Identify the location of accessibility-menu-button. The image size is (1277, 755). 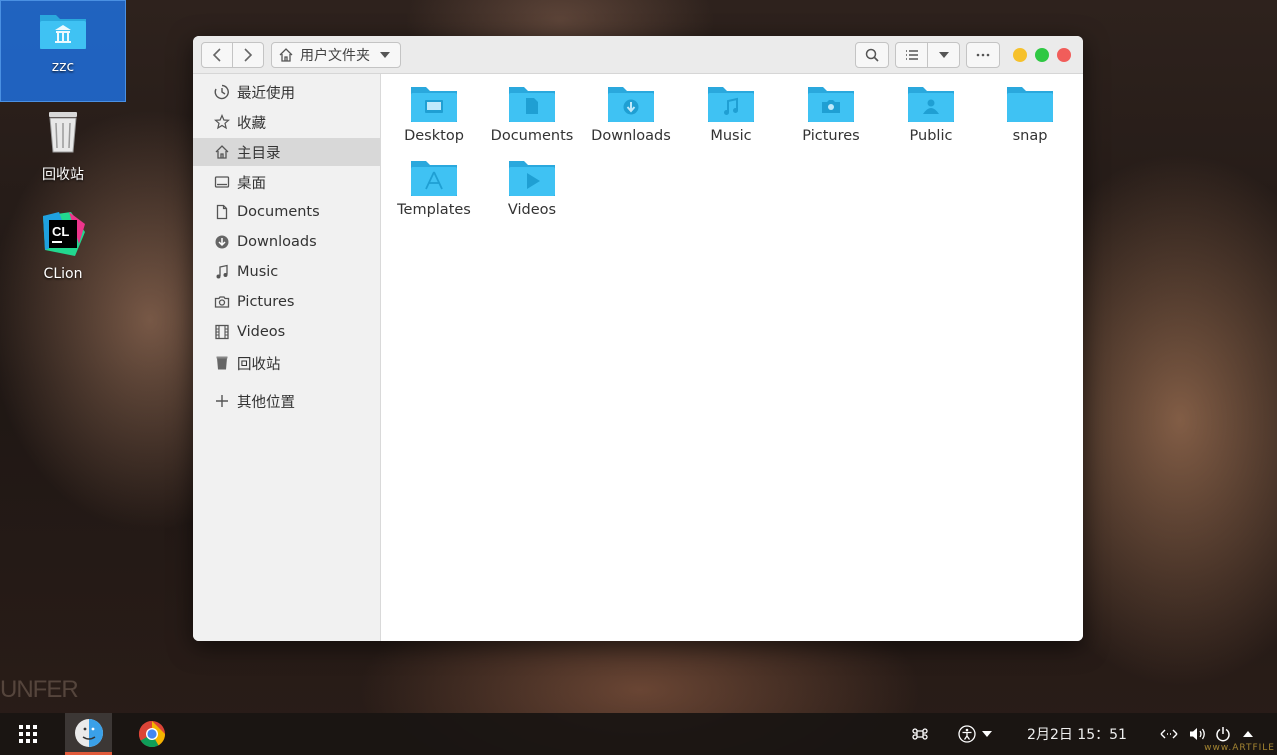
(975, 734).